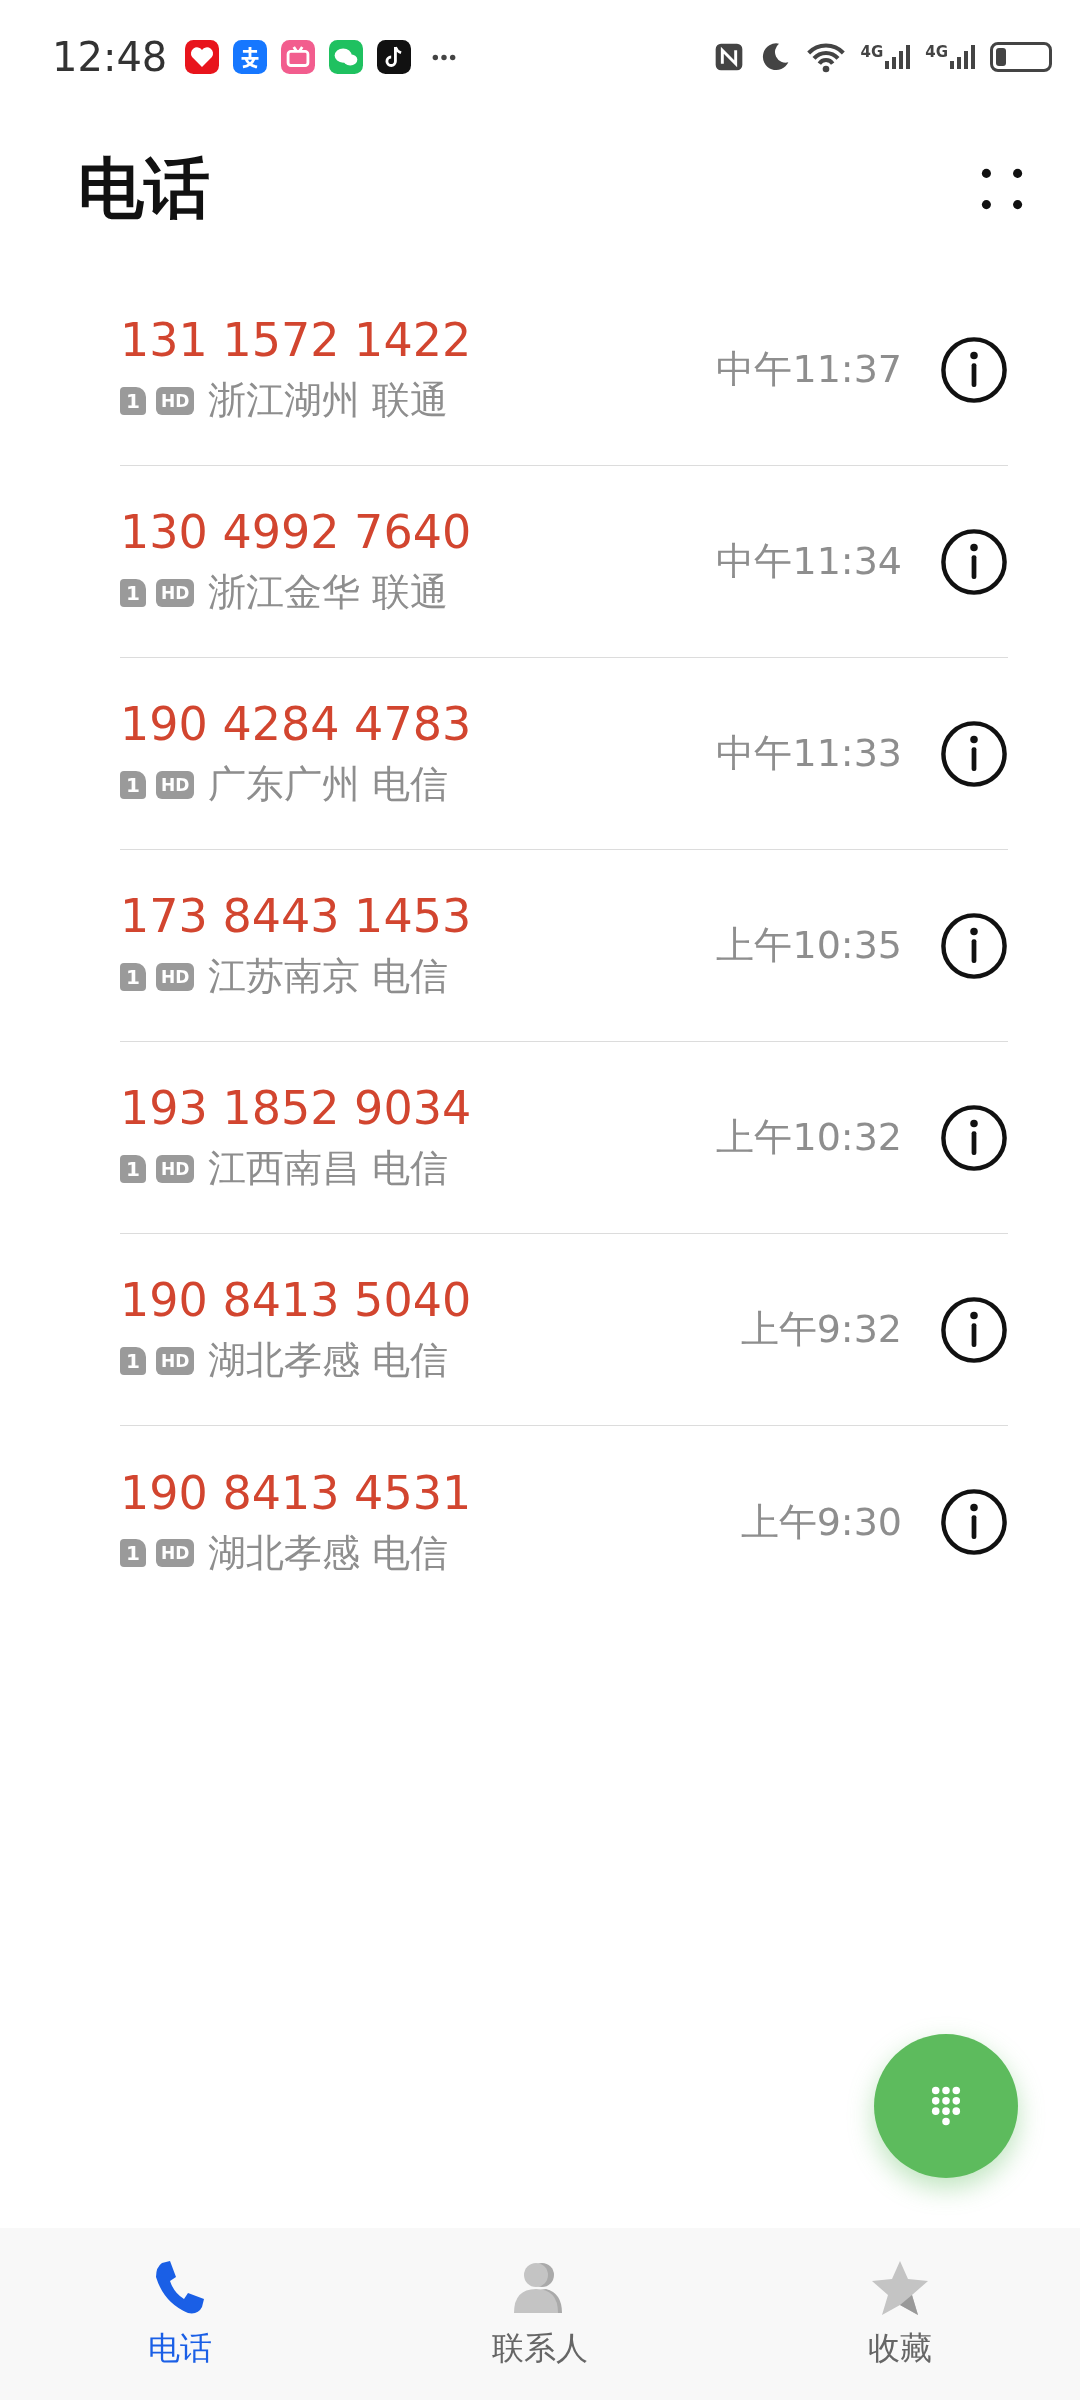  I want to click on phone-number: 130 4992 7640, so click(296, 532).